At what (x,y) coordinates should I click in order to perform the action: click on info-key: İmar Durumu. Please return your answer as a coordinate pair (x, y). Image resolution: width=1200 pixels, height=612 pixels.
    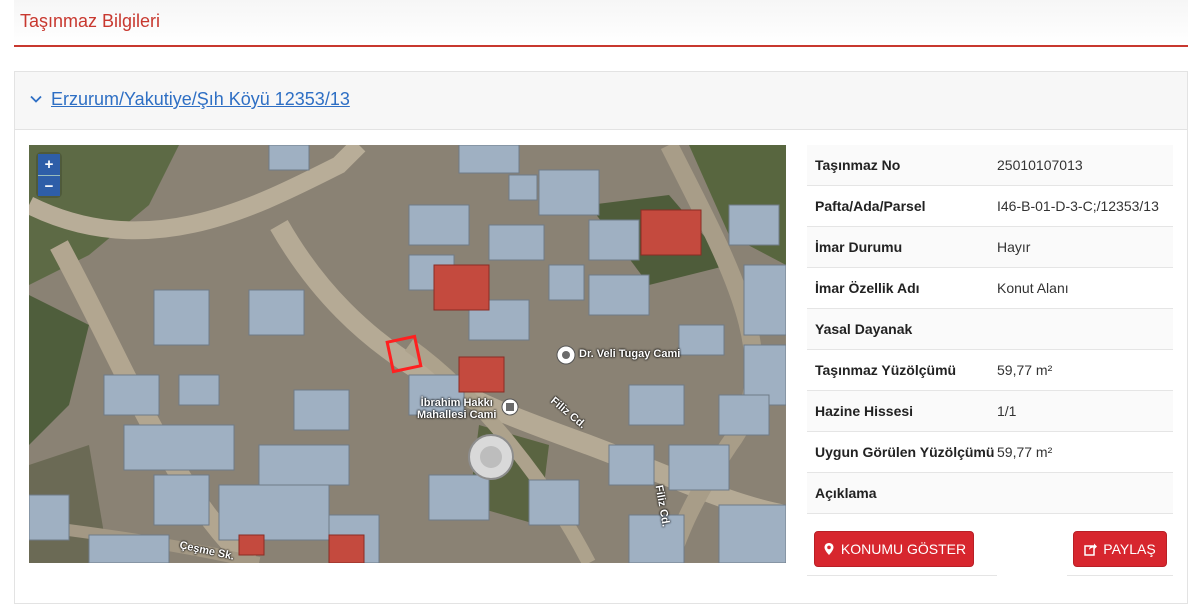
    Looking at the image, I should click on (859, 247).